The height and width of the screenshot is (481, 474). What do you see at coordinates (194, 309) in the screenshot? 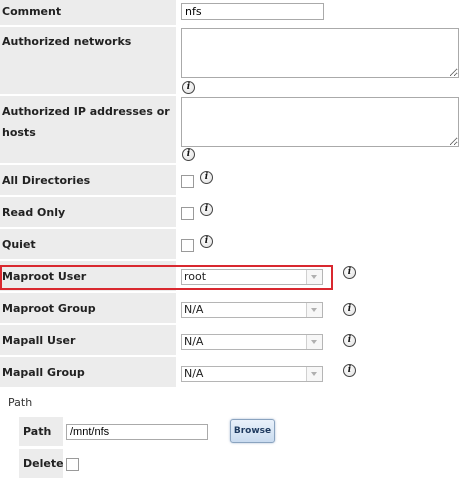
I see `maproot-group-value: N/A` at bounding box center [194, 309].